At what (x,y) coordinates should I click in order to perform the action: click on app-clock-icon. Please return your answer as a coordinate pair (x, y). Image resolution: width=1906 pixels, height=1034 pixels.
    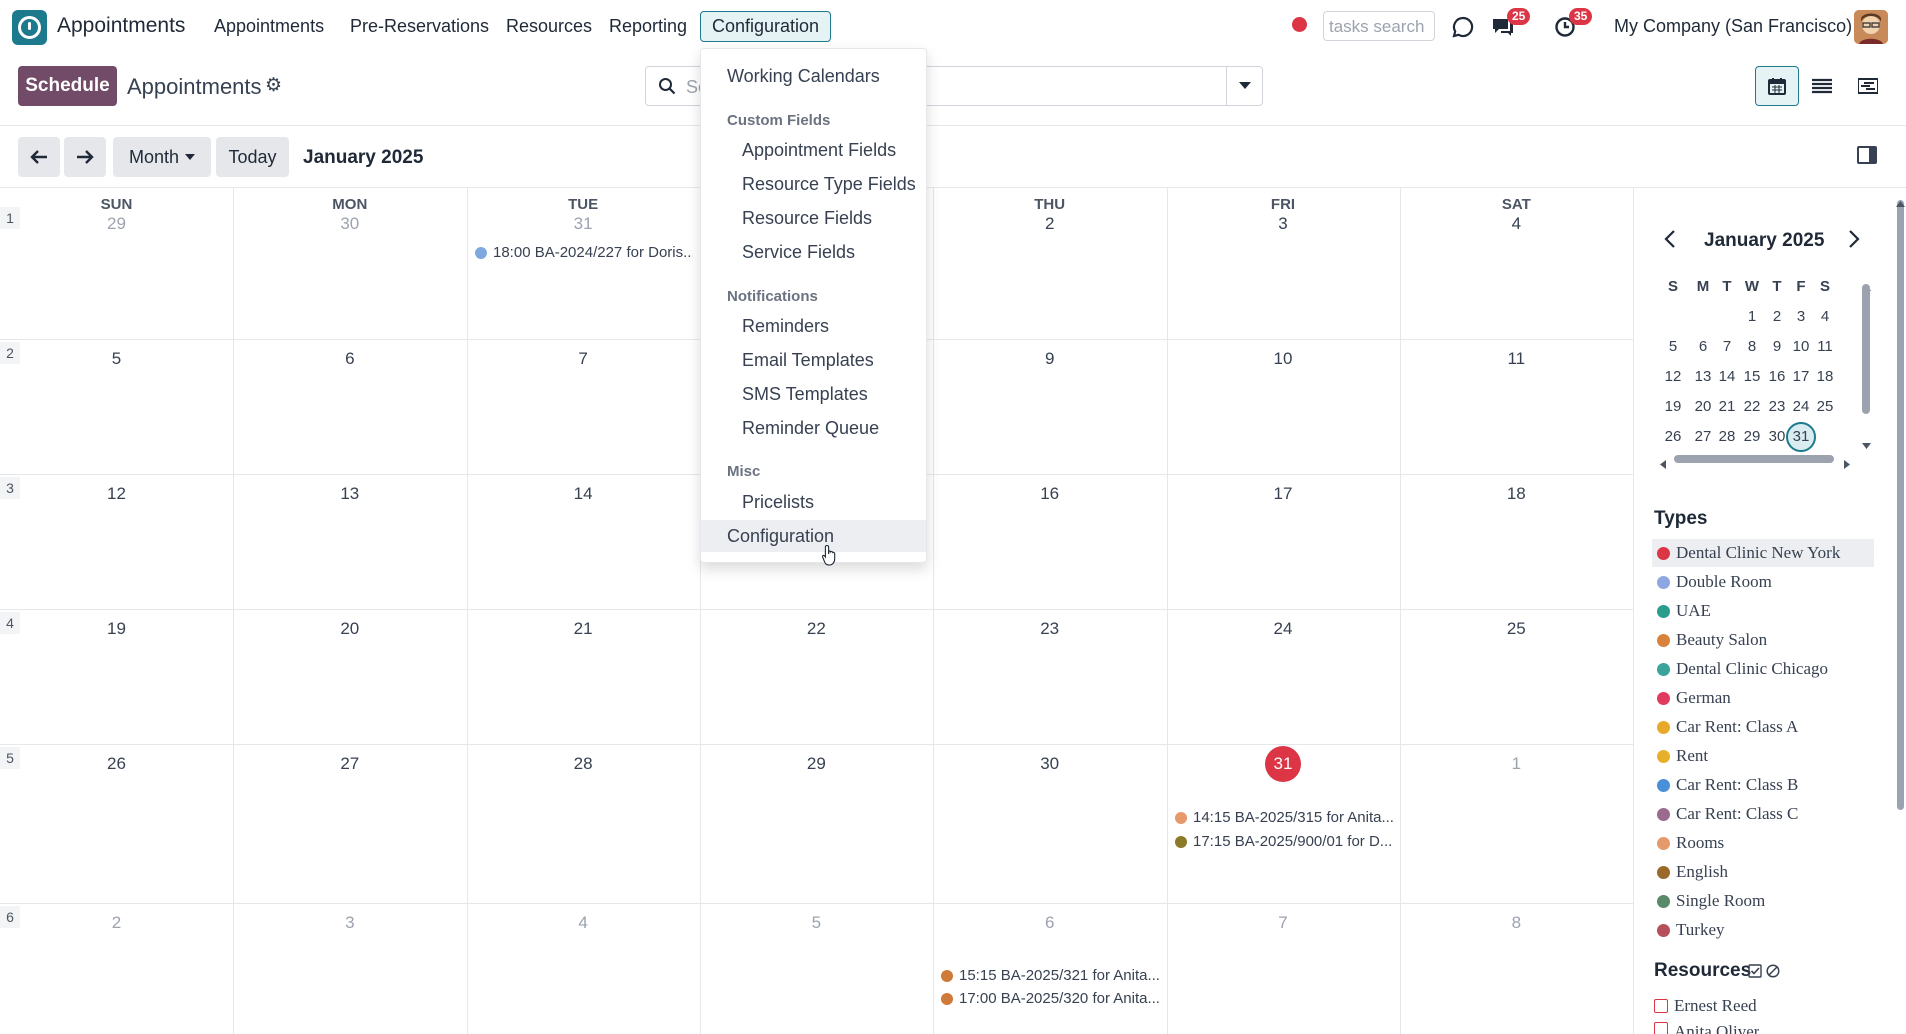
    Looking at the image, I should click on (29, 27).